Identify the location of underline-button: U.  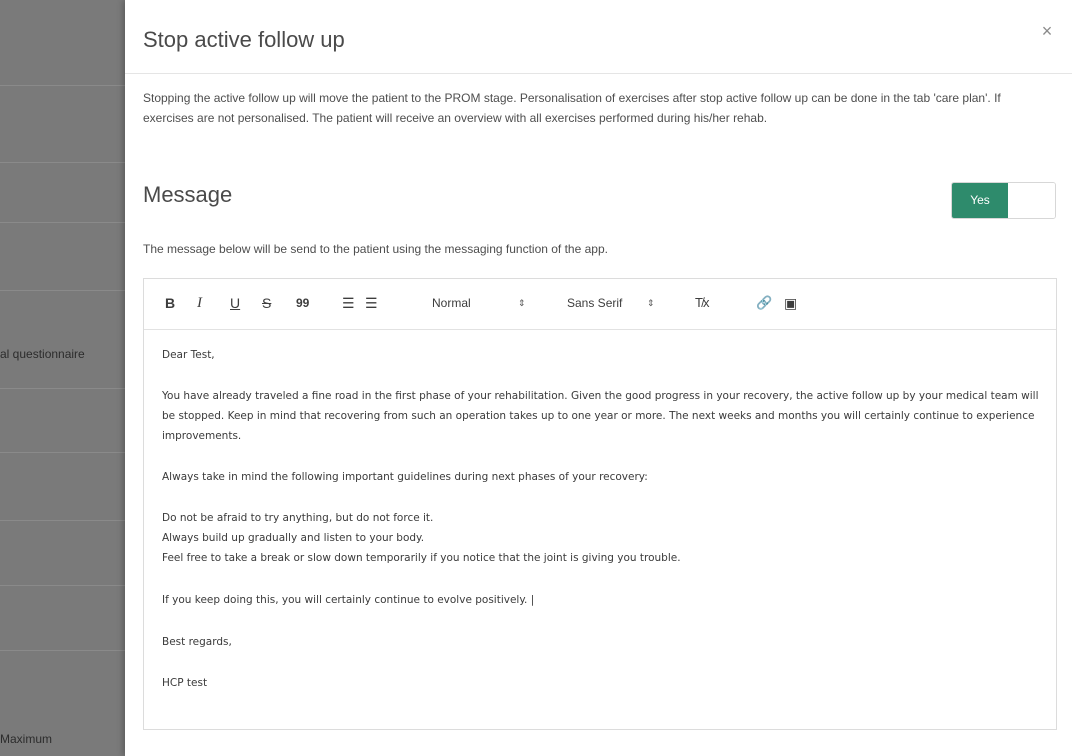
(235, 303).